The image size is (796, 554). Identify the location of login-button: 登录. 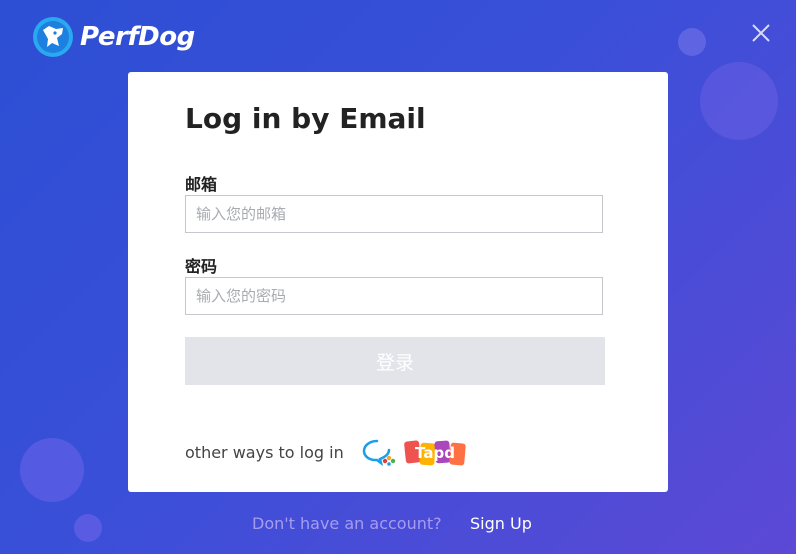
(395, 361).